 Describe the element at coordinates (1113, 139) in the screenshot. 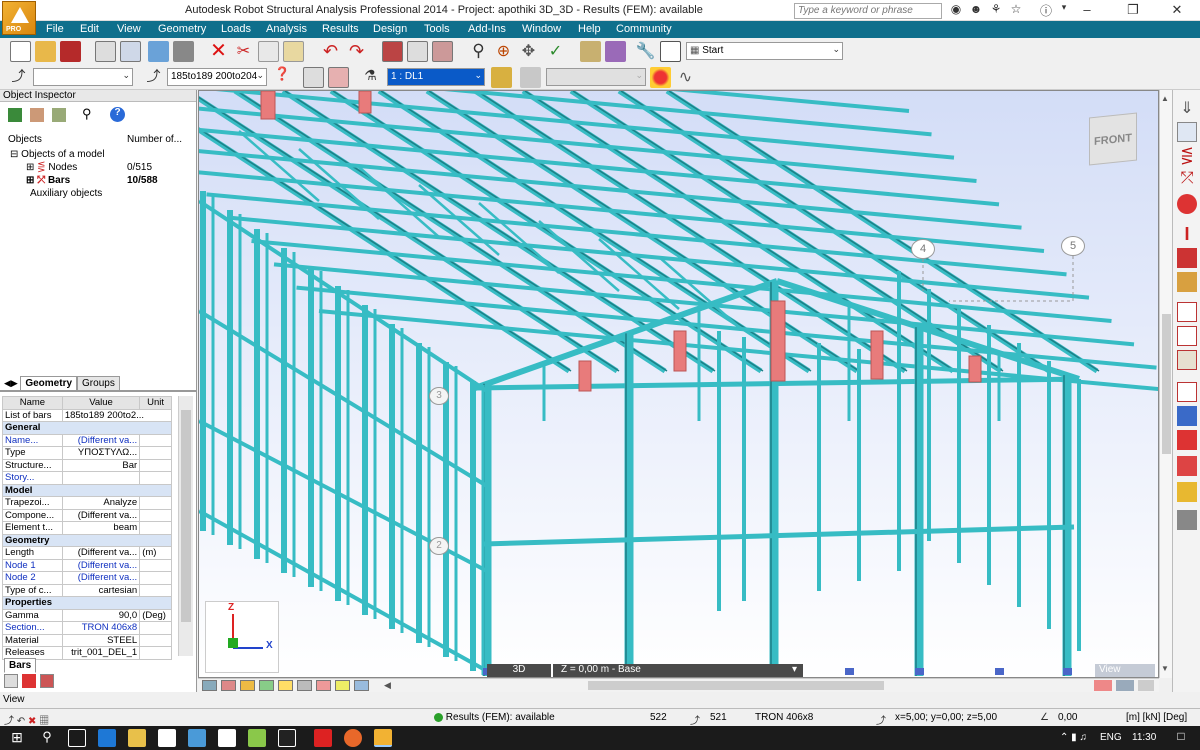

I see `view-cube: FRONT` at that location.